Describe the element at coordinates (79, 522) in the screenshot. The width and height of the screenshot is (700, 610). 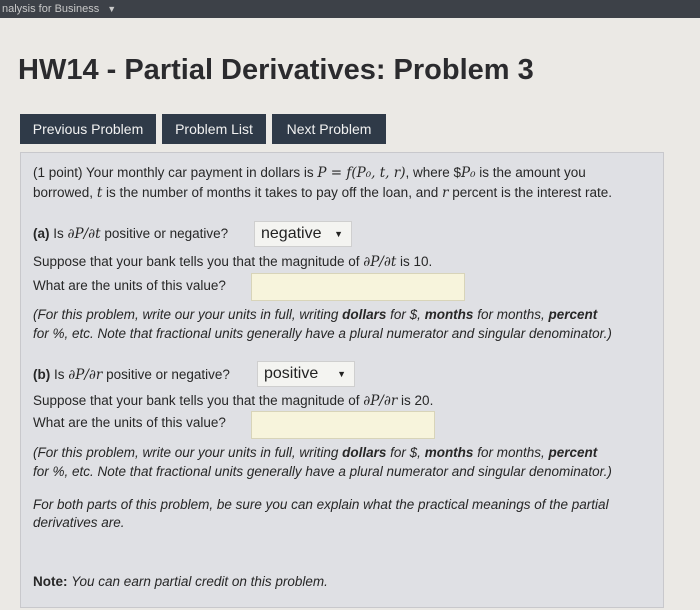
I see `both-parts-line-2: derivatives are.` at that location.